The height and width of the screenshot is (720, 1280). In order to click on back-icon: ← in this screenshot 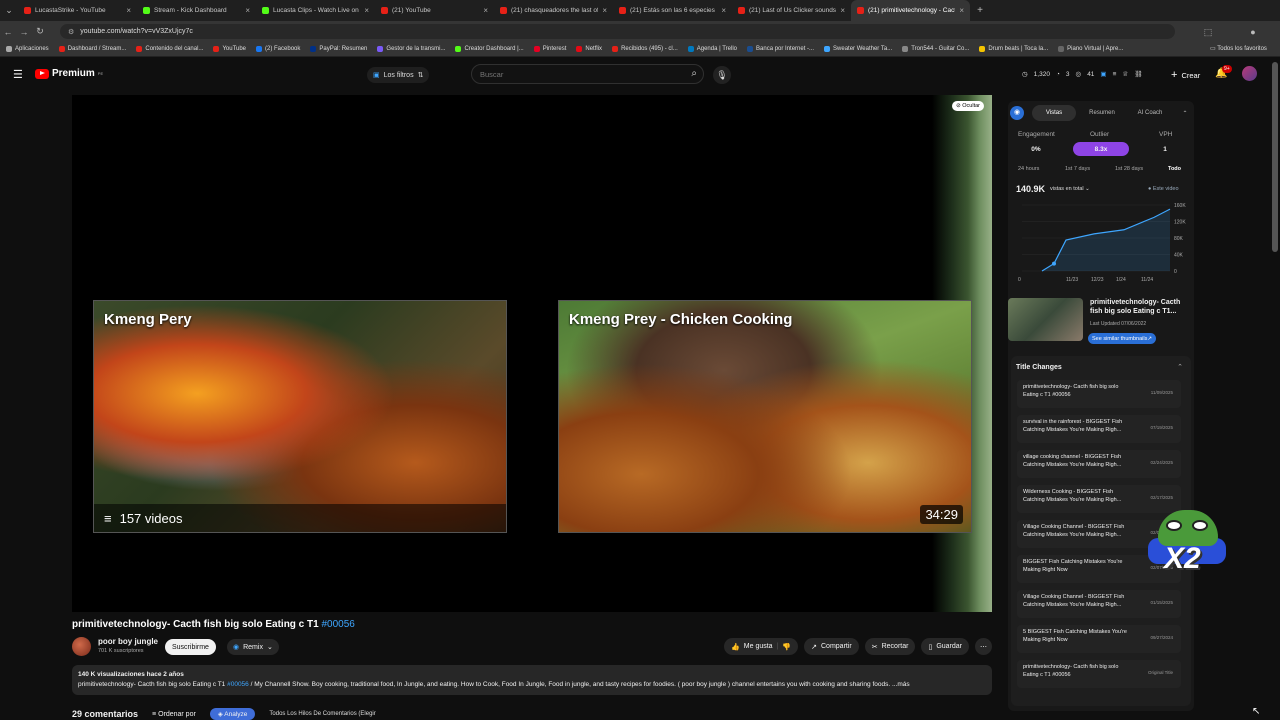, I will do `click(8, 32)`.